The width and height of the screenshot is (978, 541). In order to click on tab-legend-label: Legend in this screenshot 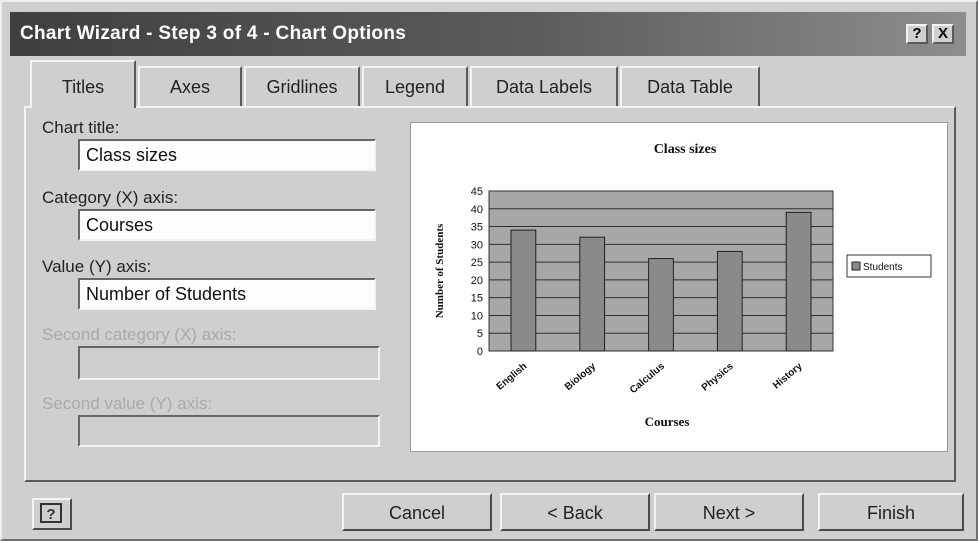, I will do `click(415, 87)`.